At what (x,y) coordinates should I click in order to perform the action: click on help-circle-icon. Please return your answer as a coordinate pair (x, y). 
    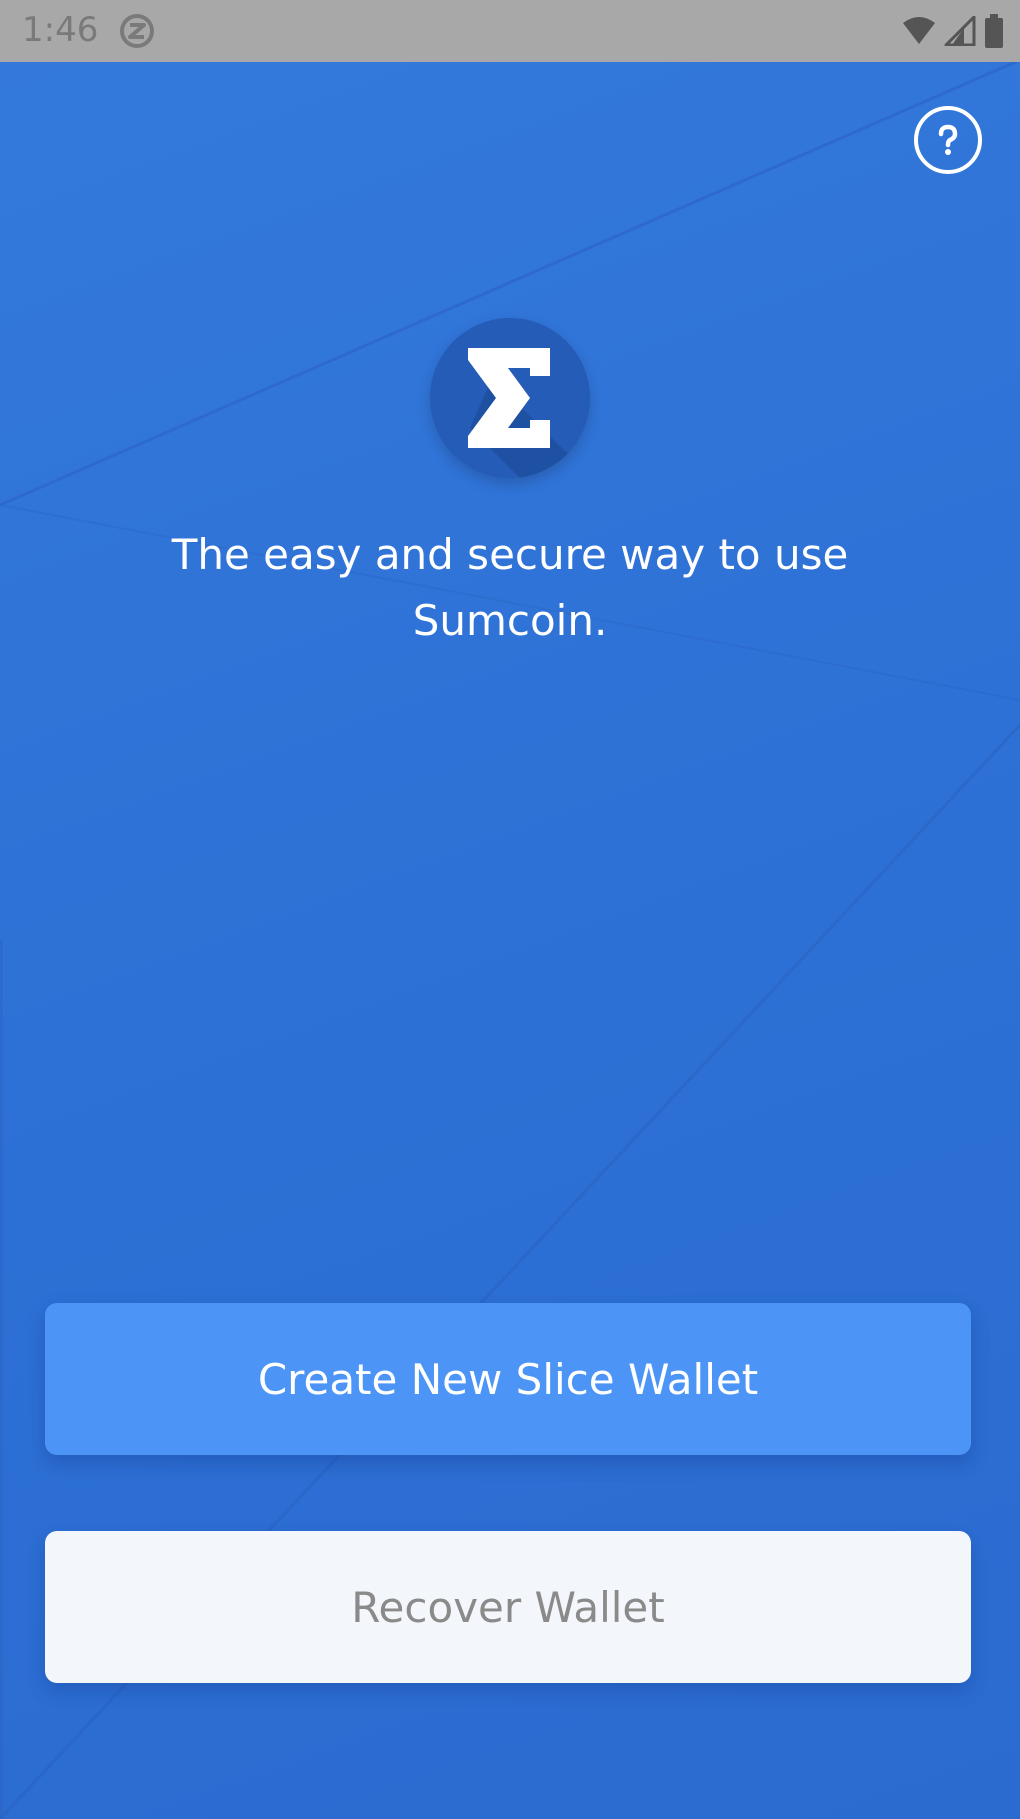
    Looking at the image, I should click on (948, 139).